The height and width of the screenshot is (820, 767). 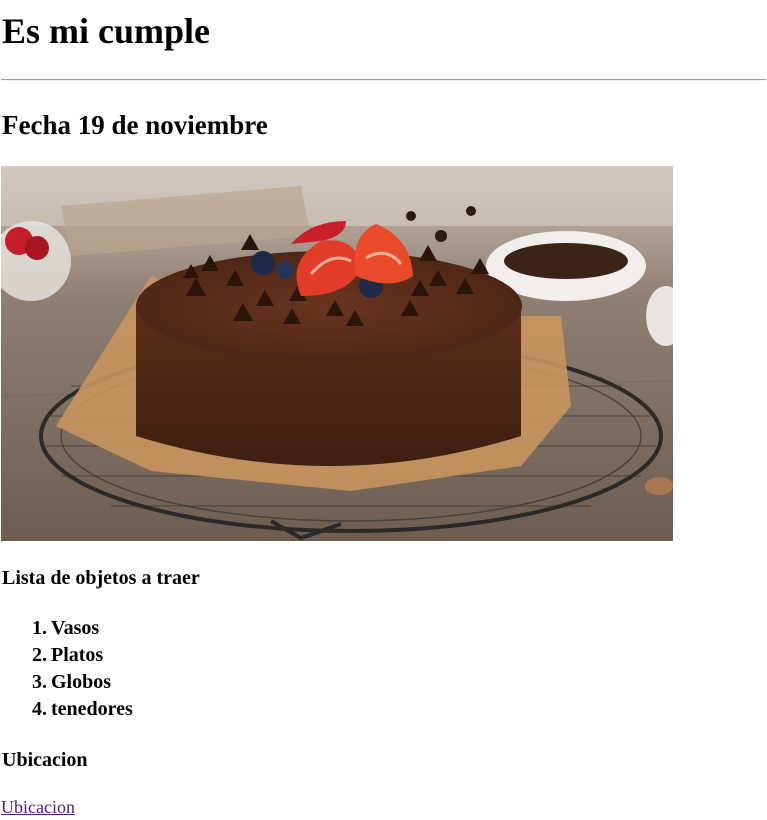 I want to click on location-link: Ubicacion, so click(x=38, y=807).